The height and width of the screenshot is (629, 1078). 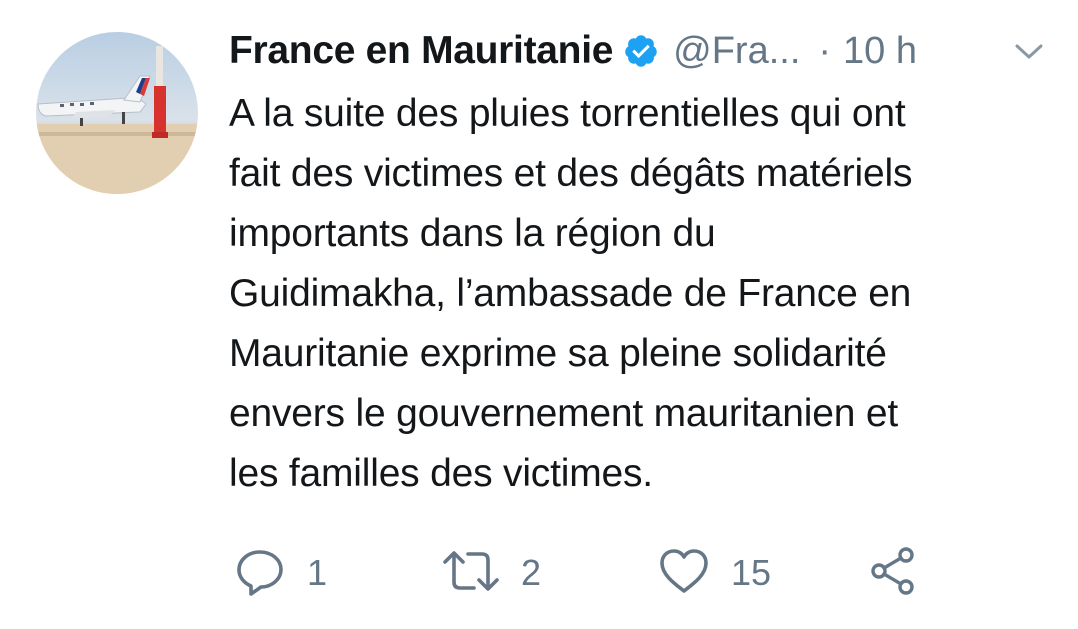 I want to click on retweet-count: 2, so click(x=531, y=572).